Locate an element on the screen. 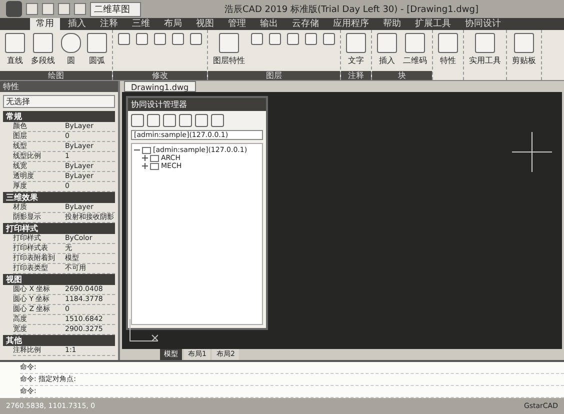 The width and height of the screenshot is (564, 414). ucs-icon is located at coordinates (143, 331).